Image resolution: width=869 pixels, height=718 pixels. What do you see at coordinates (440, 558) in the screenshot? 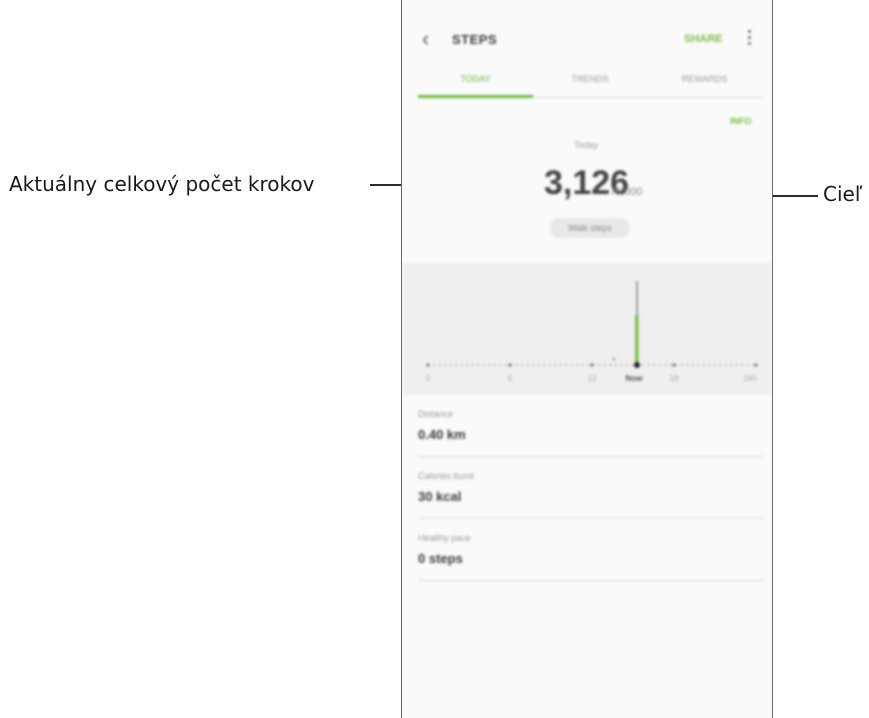
I see `stat-value: 0 steps` at bounding box center [440, 558].